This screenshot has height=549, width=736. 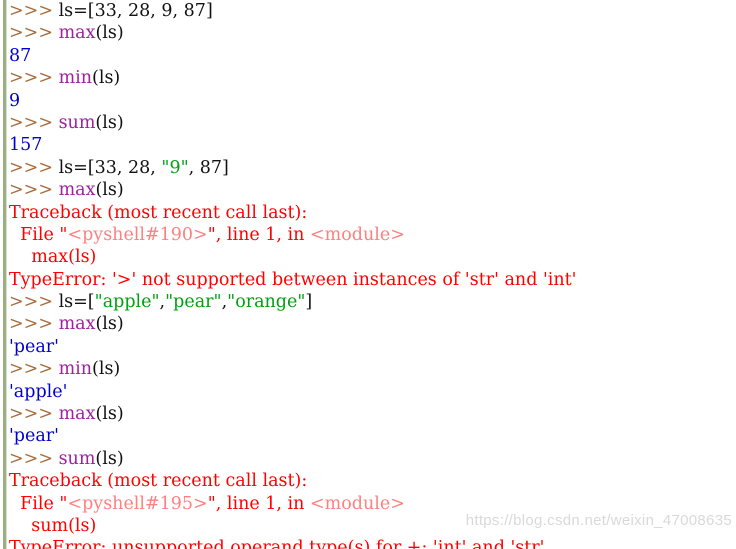 I want to click on token-plain: ls=[33, 28,, so click(x=110, y=167).